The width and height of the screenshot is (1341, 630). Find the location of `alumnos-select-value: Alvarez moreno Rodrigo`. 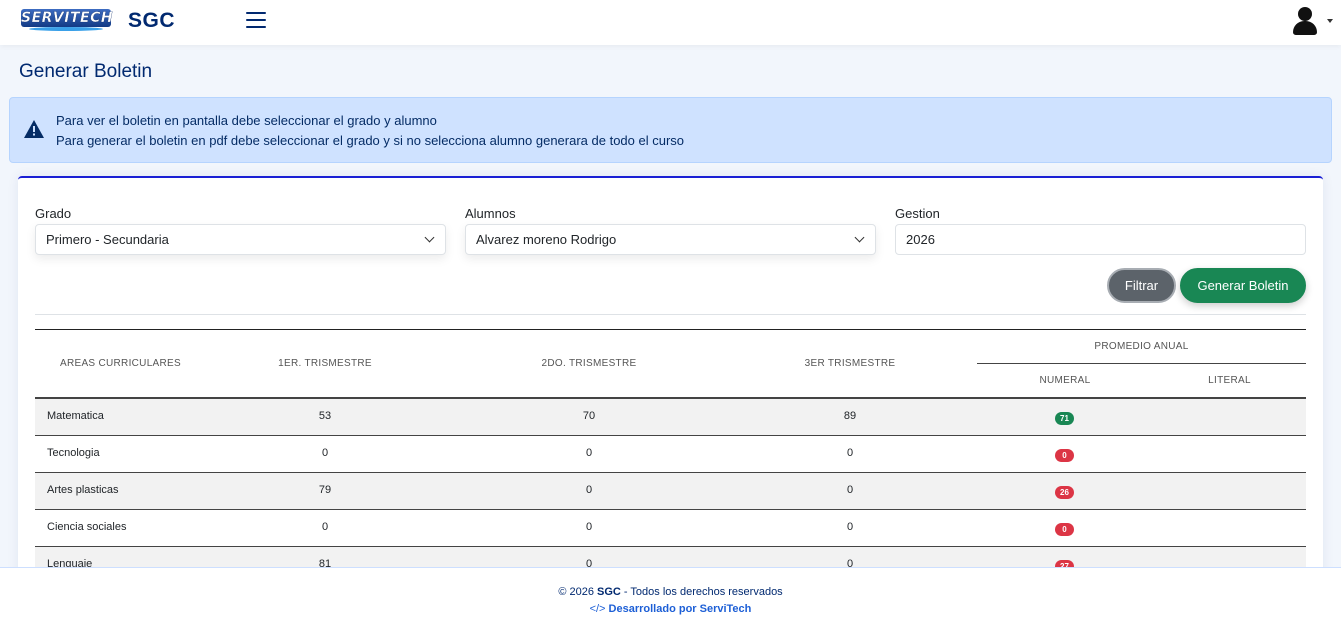

alumnos-select-value: Alvarez moreno Rodrigo is located at coordinates (546, 239).